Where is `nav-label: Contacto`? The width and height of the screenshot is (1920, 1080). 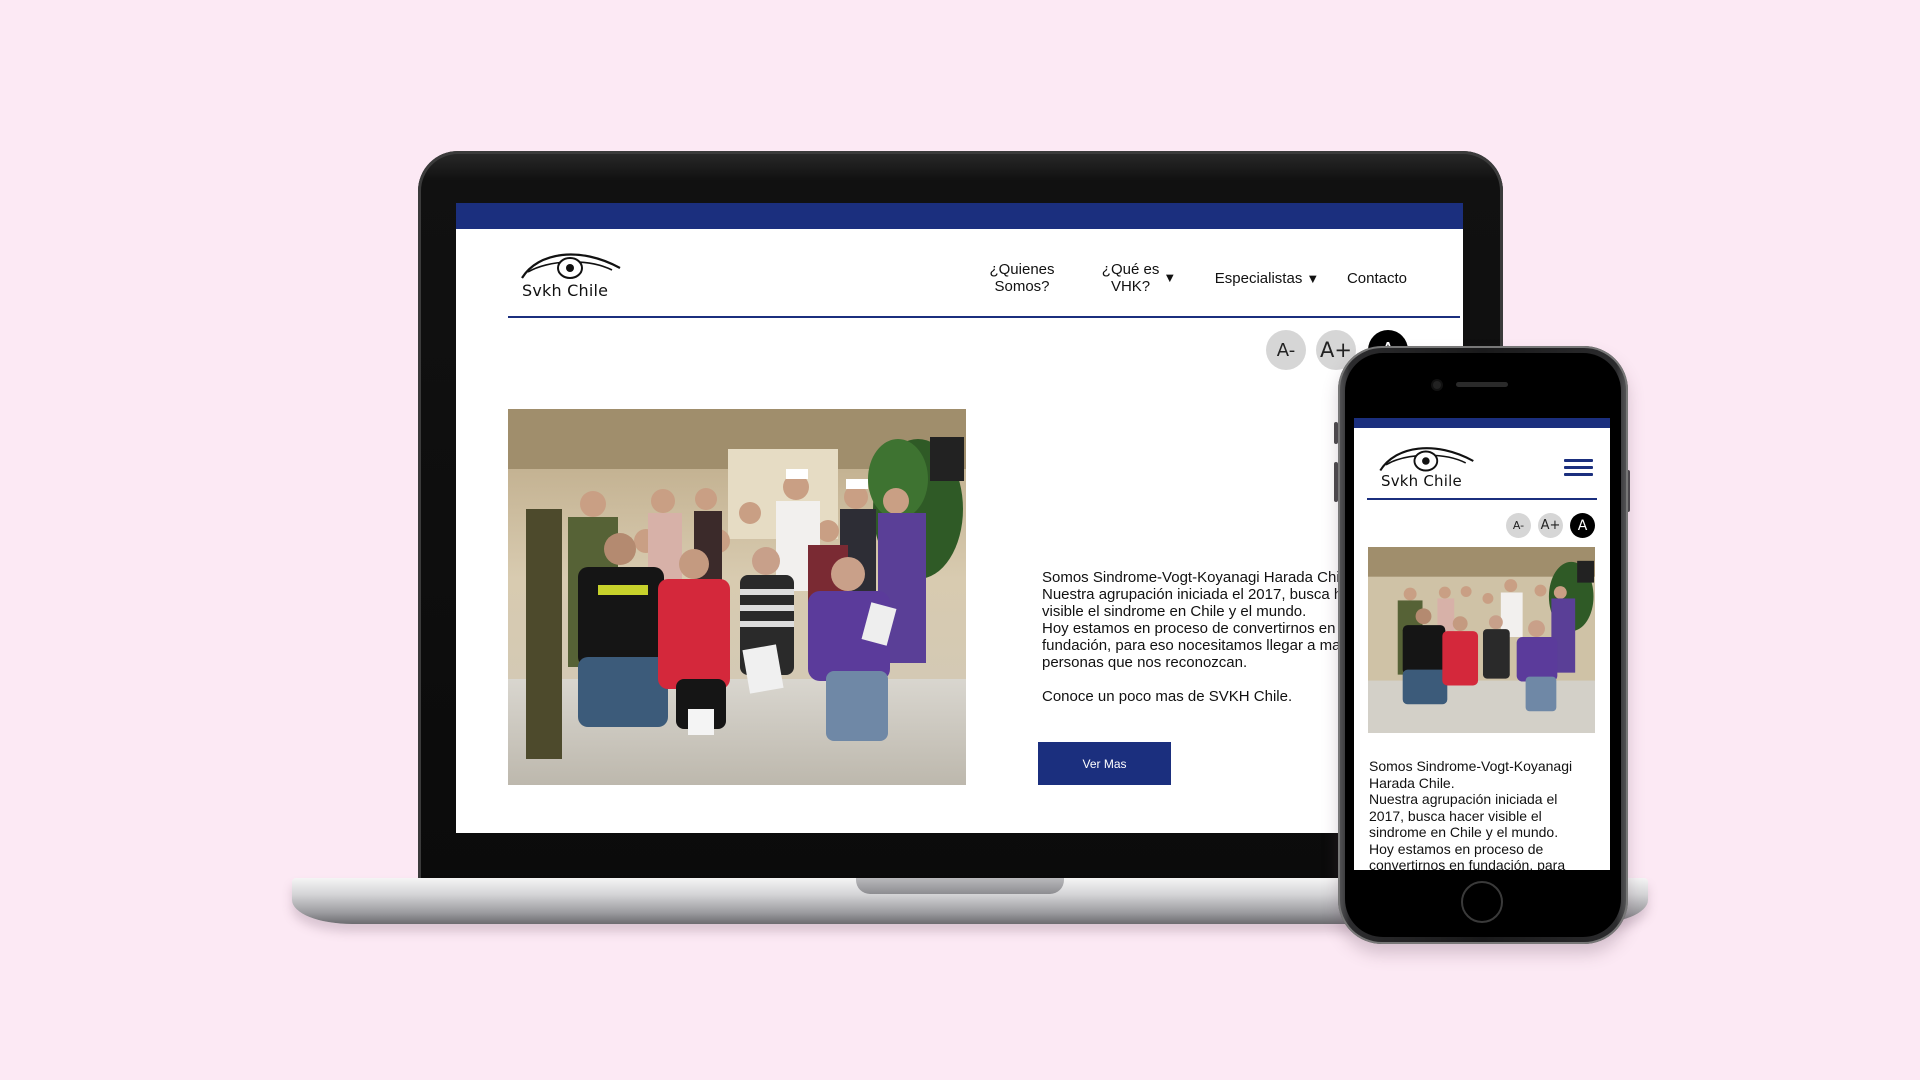
nav-label: Contacto is located at coordinates (1377, 278).